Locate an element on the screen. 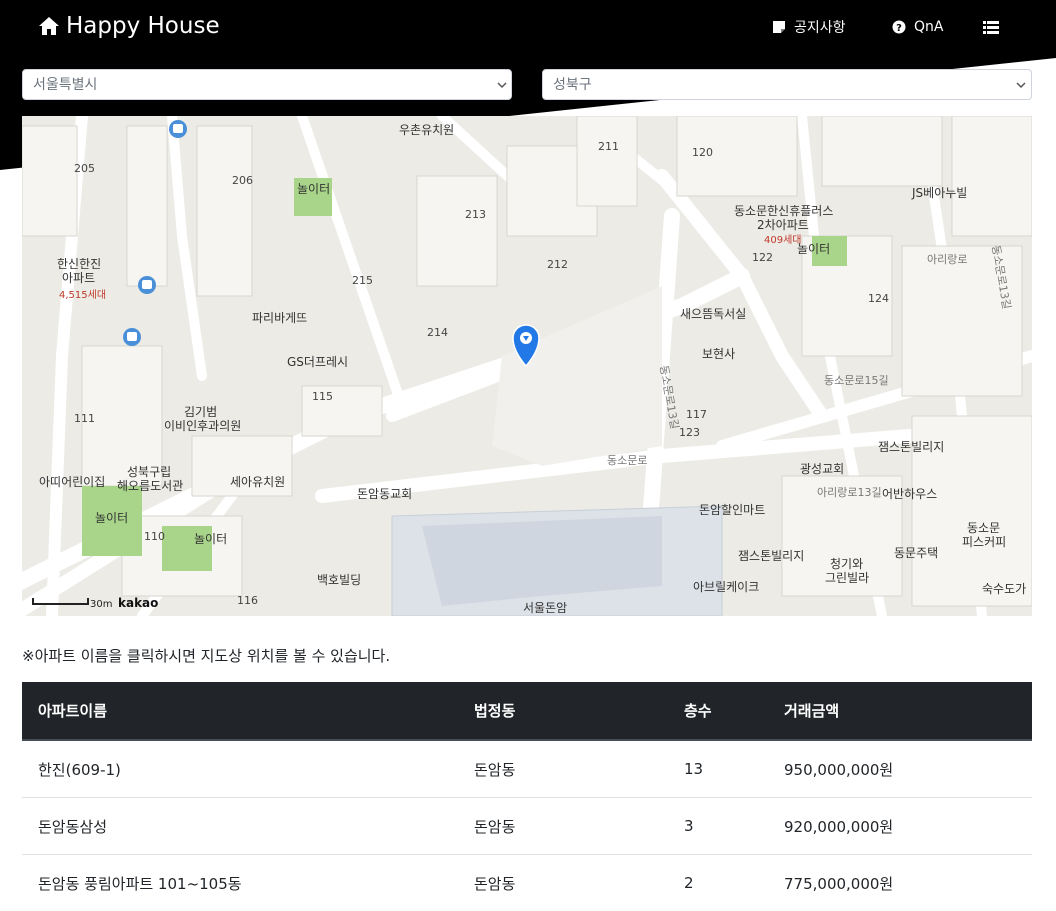 This screenshot has height=911, width=1056. apt-name-cell: 돈암동 풍림아파트 101~105동 is located at coordinates (240, 883).